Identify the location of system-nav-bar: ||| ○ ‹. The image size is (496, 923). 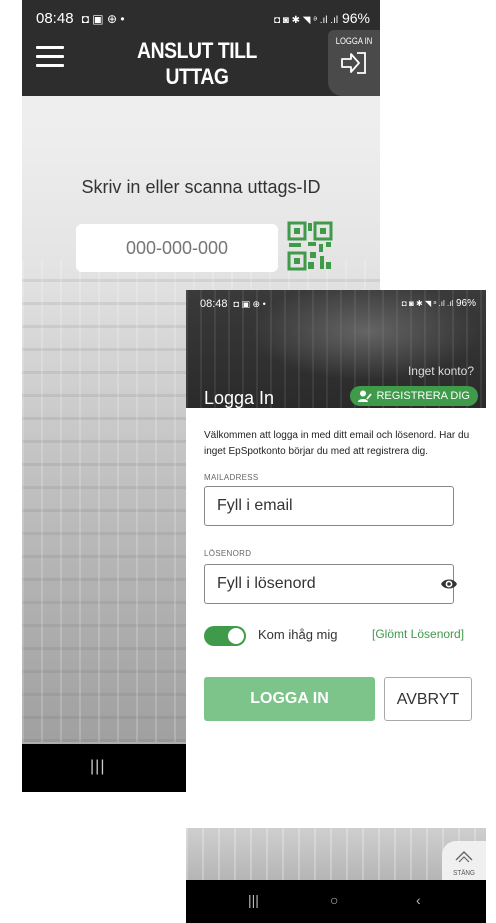
(336, 901).